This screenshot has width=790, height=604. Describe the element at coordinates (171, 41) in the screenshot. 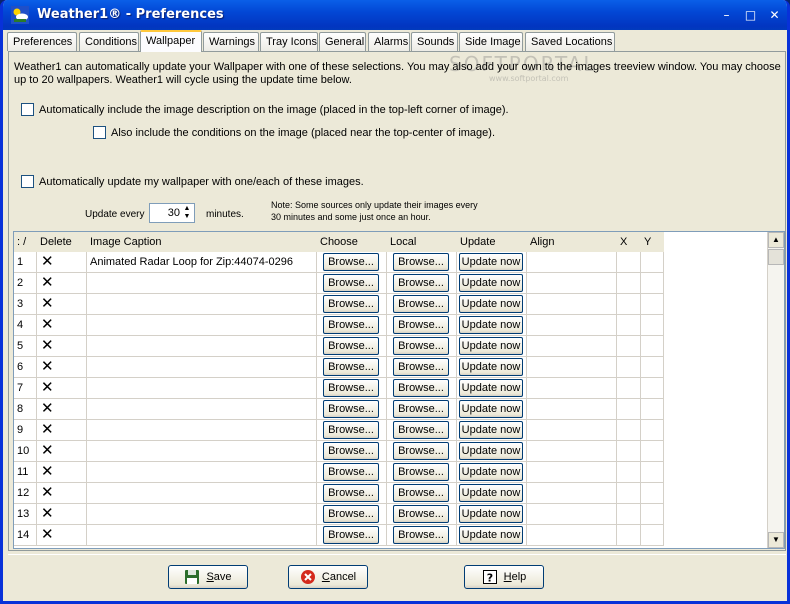

I see `tab-wallpaper: Wallpaper` at that location.